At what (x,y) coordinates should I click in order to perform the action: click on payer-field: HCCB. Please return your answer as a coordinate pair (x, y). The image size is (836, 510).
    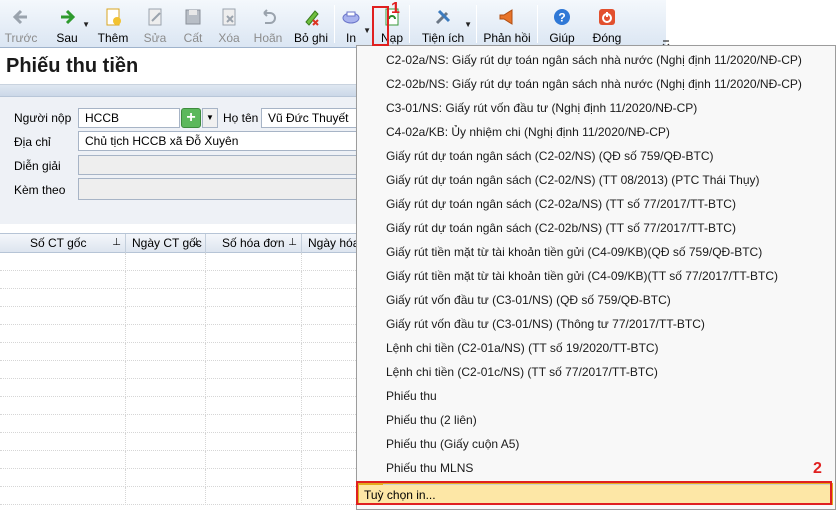
    Looking at the image, I should click on (129, 118).